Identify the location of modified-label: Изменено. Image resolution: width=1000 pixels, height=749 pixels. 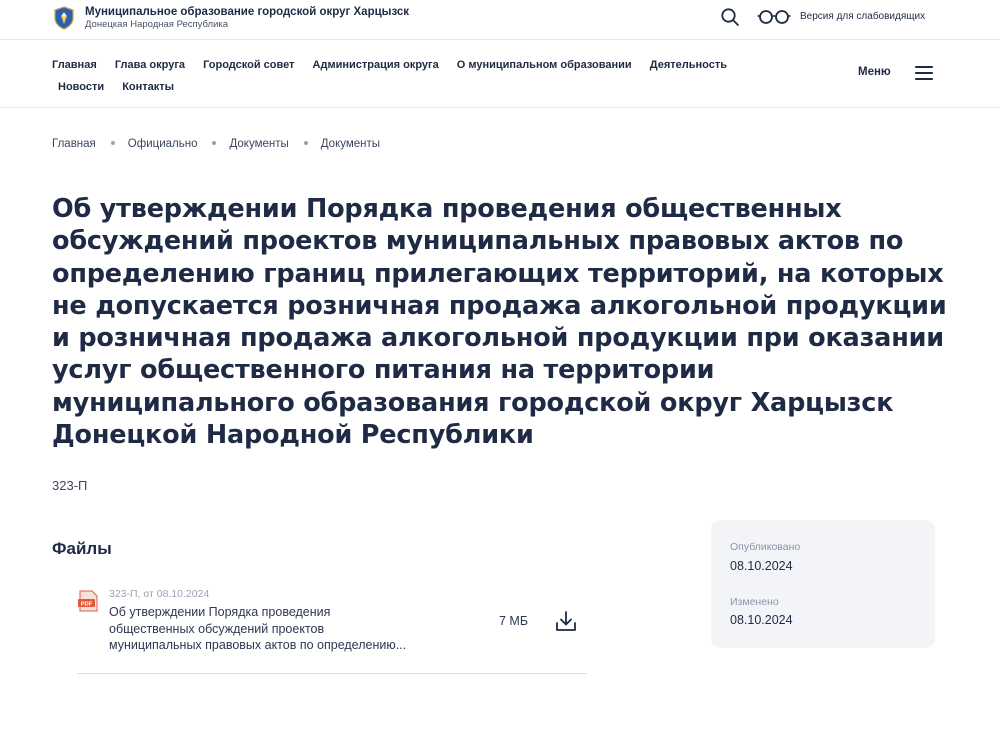
(754, 602).